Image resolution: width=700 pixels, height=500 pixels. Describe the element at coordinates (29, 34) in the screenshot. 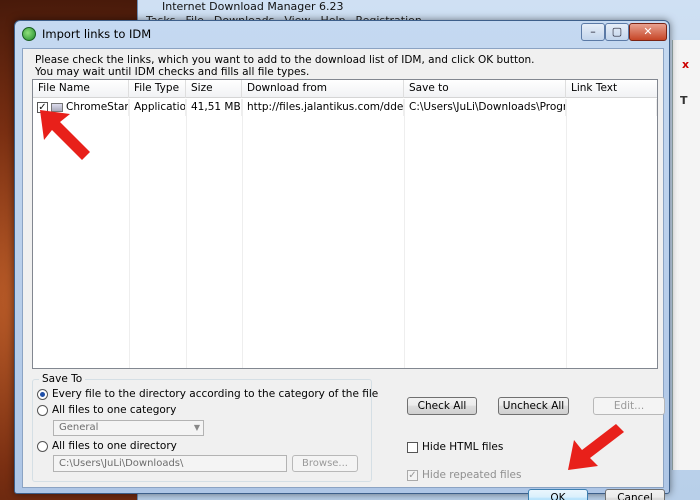

I see `idm-app-icon` at that location.